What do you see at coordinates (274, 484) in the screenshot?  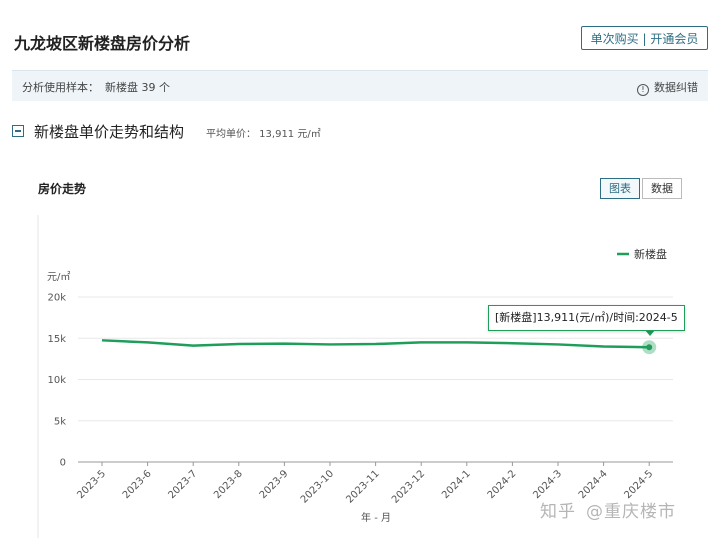 I see `x-tick-label: 2023-9` at bounding box center [274, 484].